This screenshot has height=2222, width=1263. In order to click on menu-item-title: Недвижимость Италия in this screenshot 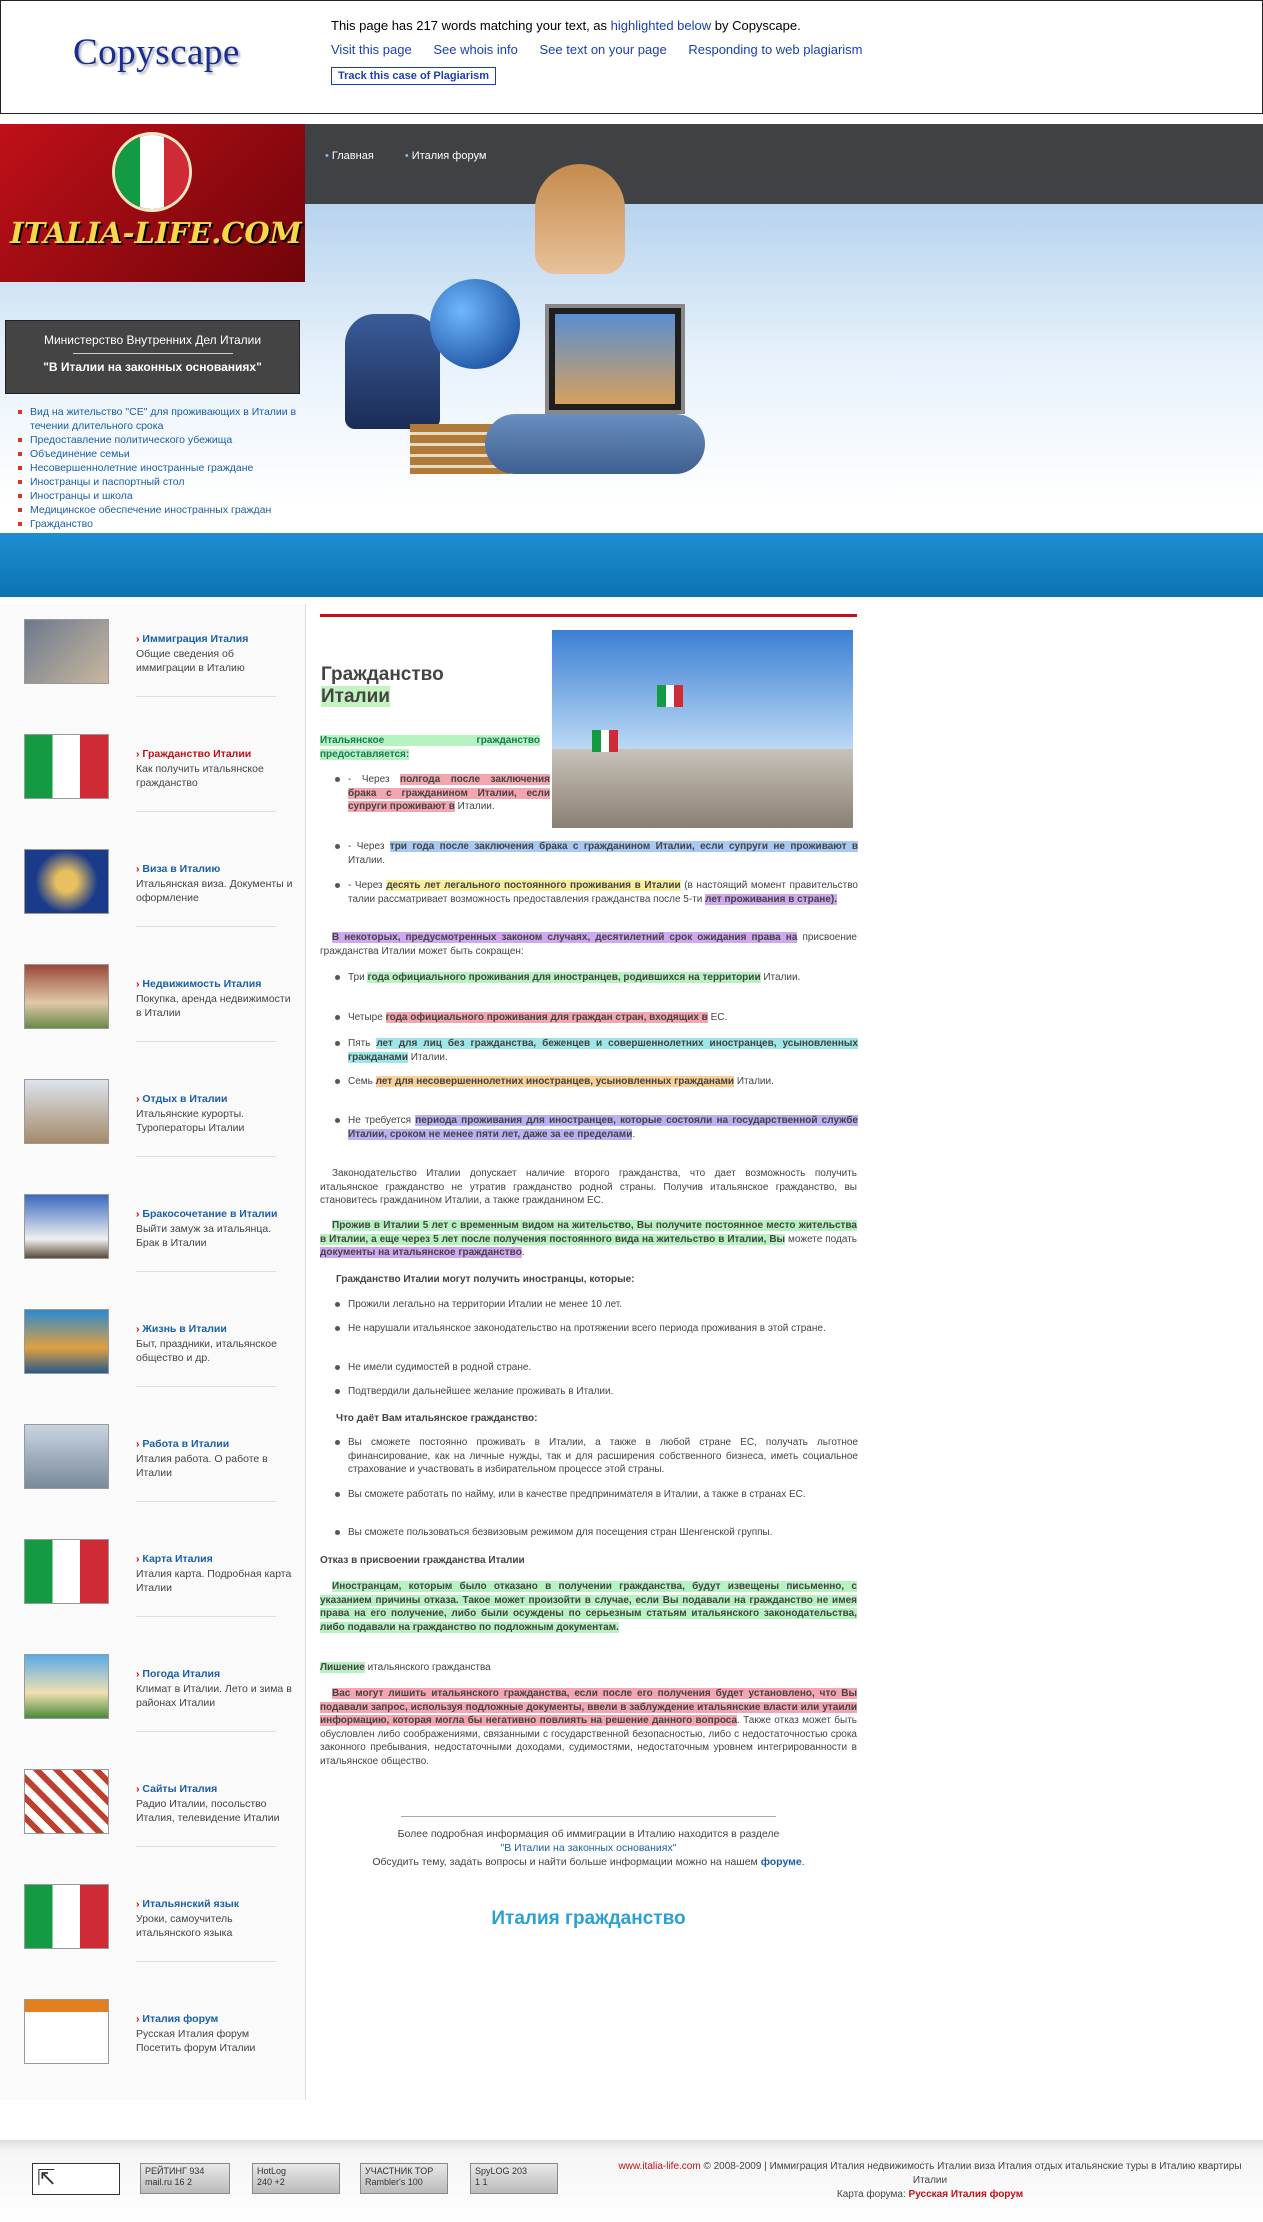, I will do `click(198, 984)`.